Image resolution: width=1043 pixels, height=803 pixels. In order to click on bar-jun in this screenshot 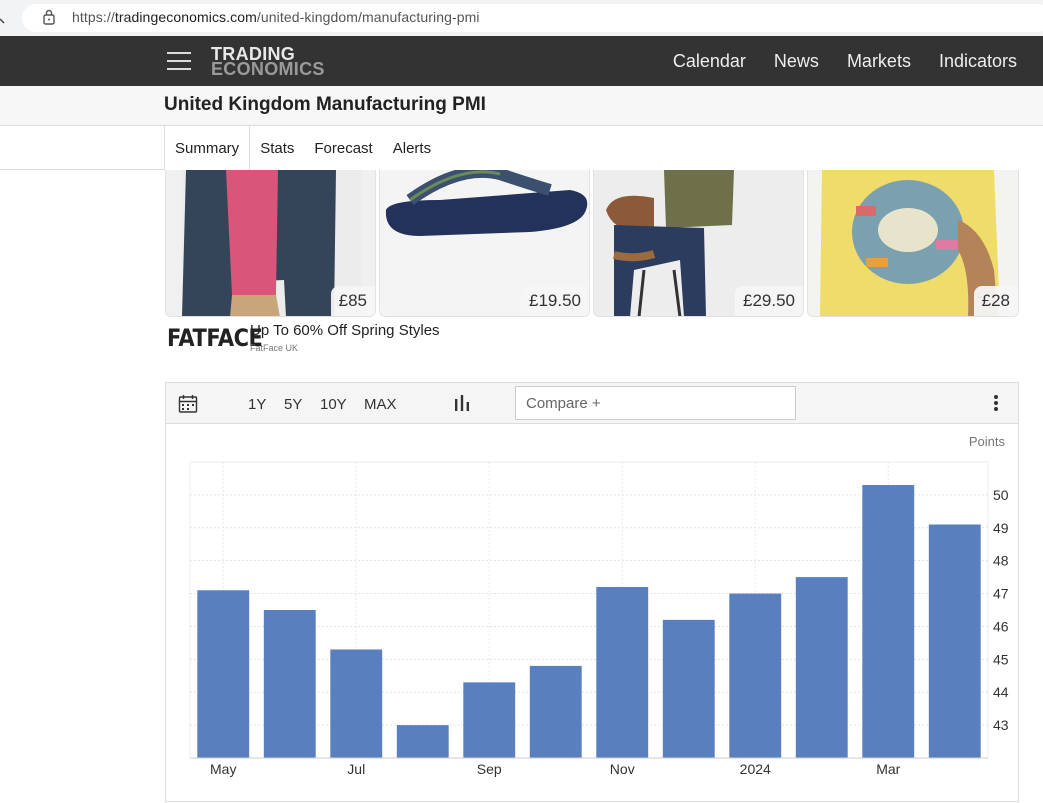, I will do `click(289, 684)`.